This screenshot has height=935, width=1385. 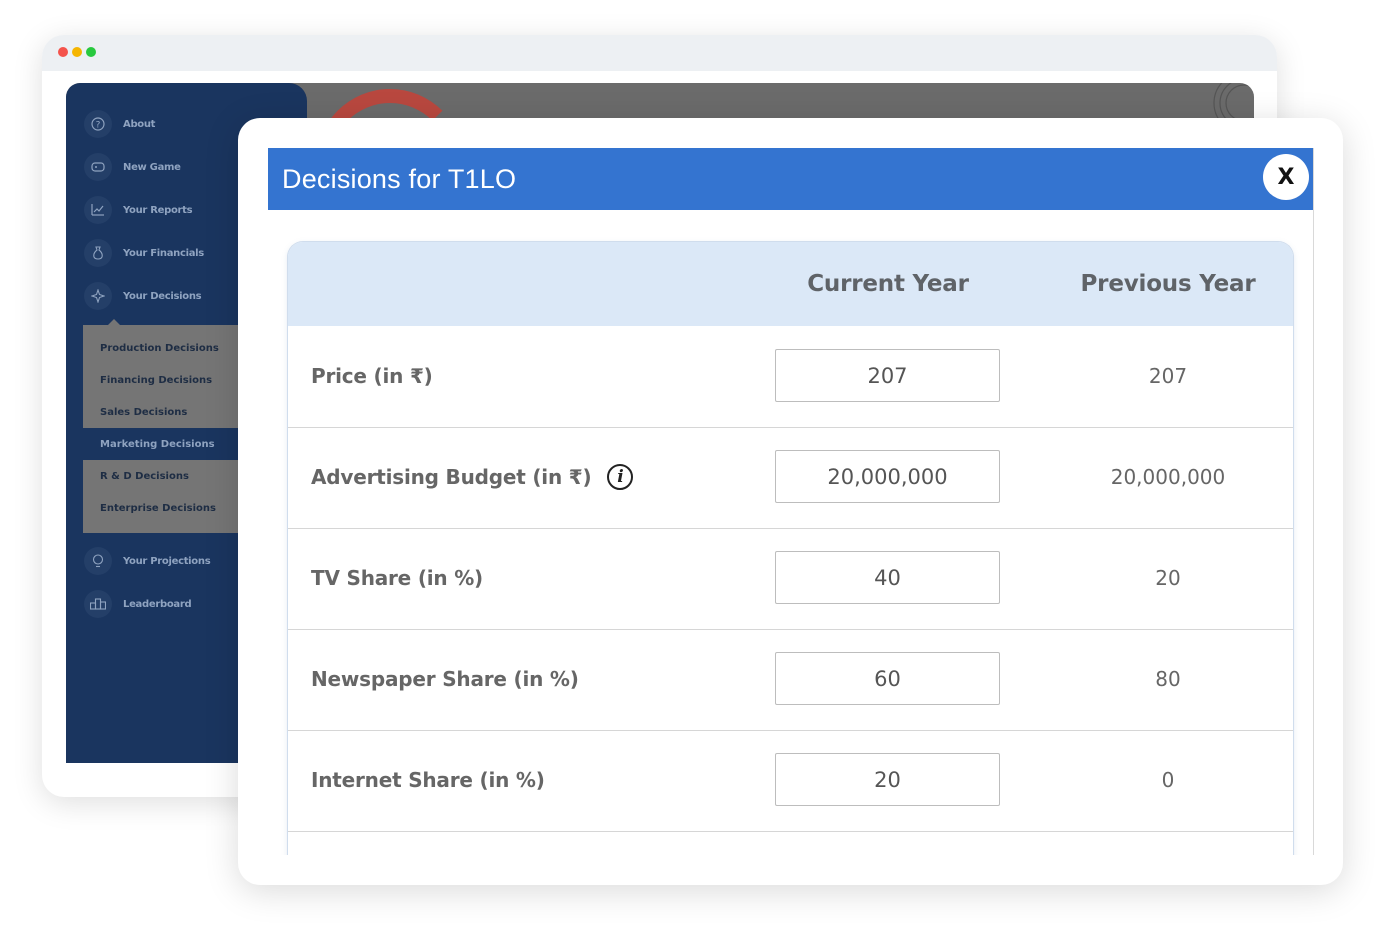 What do you see at coordinates (1168, 578) in the screenshot?
I see `previous-year-value: 20` at bounding box center [1168, 578].